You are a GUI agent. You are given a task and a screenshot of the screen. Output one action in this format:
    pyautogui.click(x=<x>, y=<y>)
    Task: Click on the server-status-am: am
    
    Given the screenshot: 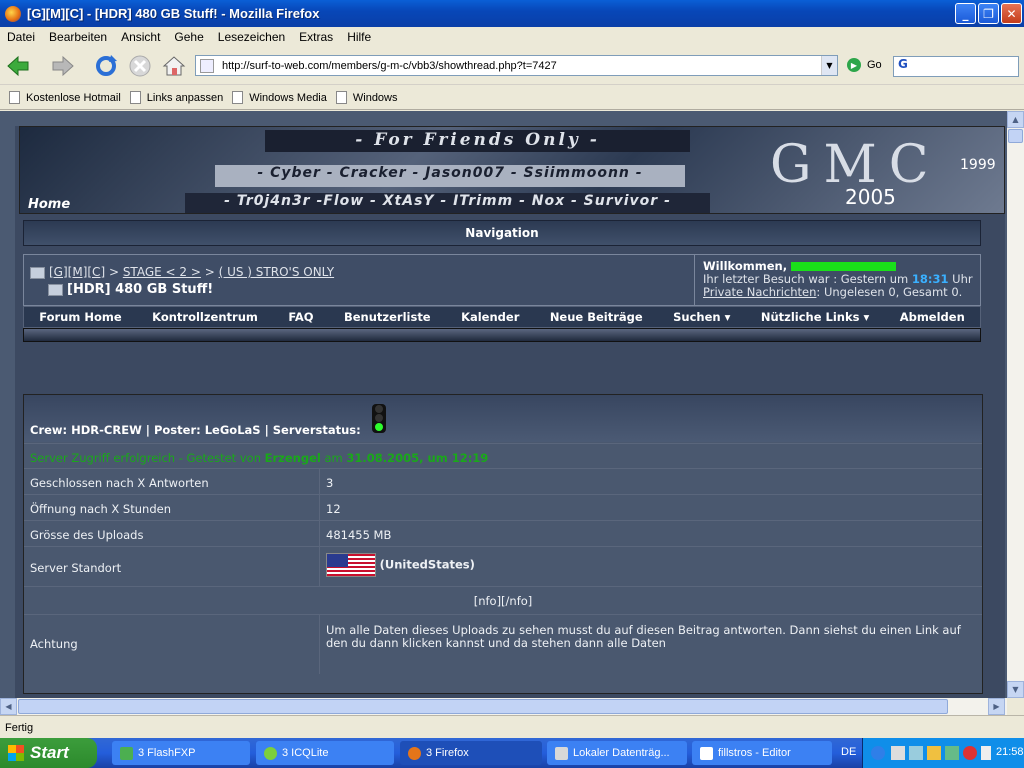 What is the action you would take?
    pyautogui.click(x=333, y=458)
    